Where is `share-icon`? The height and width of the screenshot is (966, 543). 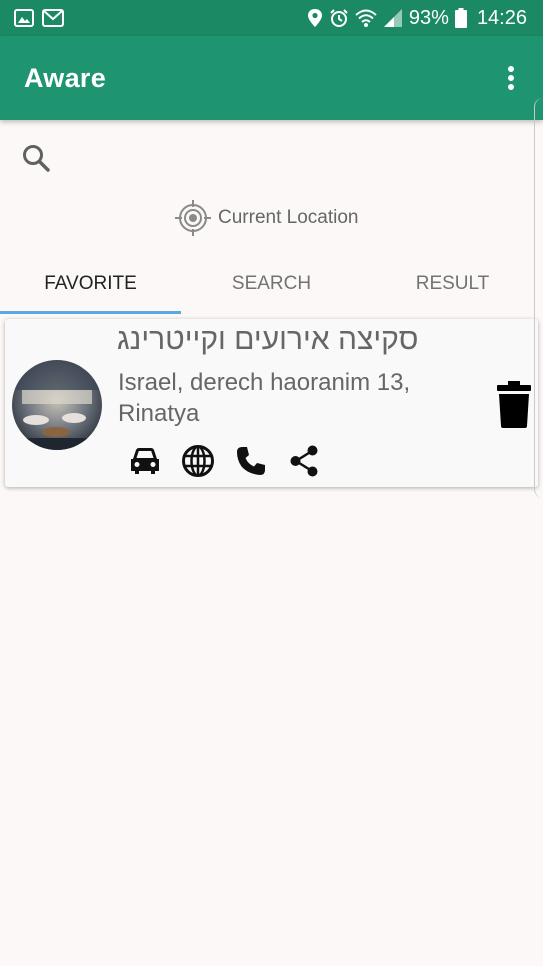
share-icon is located at coordinates (304, 461).